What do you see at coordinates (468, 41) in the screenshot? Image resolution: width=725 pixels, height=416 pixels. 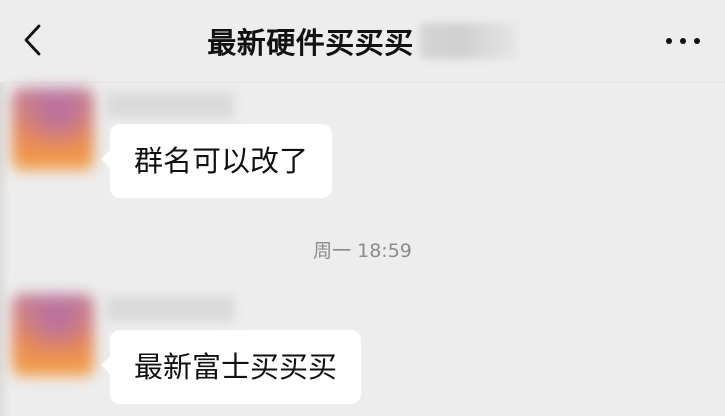 I see `blurred-title-suffix` at bounding box center [468, 41].